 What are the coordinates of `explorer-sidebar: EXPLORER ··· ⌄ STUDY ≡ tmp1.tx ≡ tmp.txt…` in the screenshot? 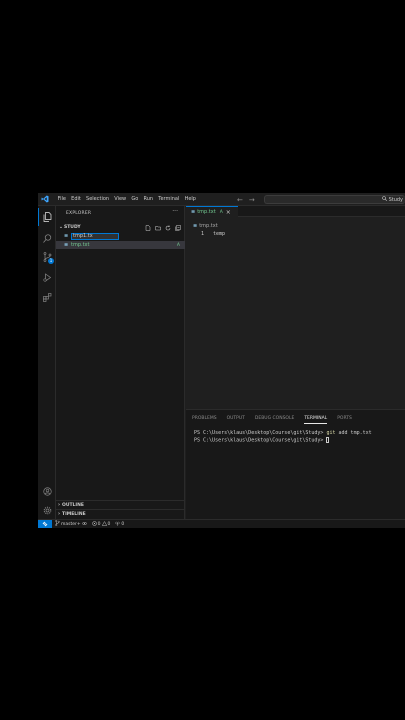 It's located at (120, 362).